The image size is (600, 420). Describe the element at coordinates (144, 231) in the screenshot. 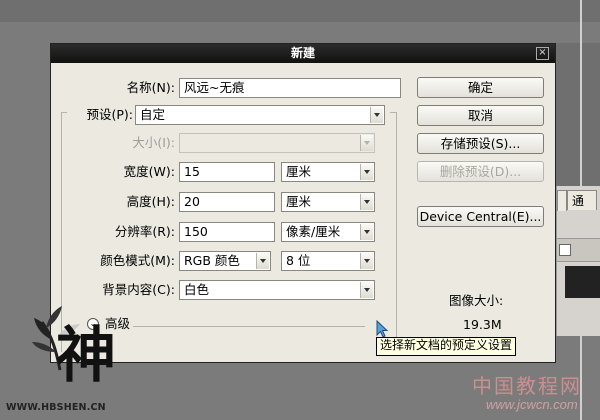

I see `resolution-label: 分辨率(R):` at that location.